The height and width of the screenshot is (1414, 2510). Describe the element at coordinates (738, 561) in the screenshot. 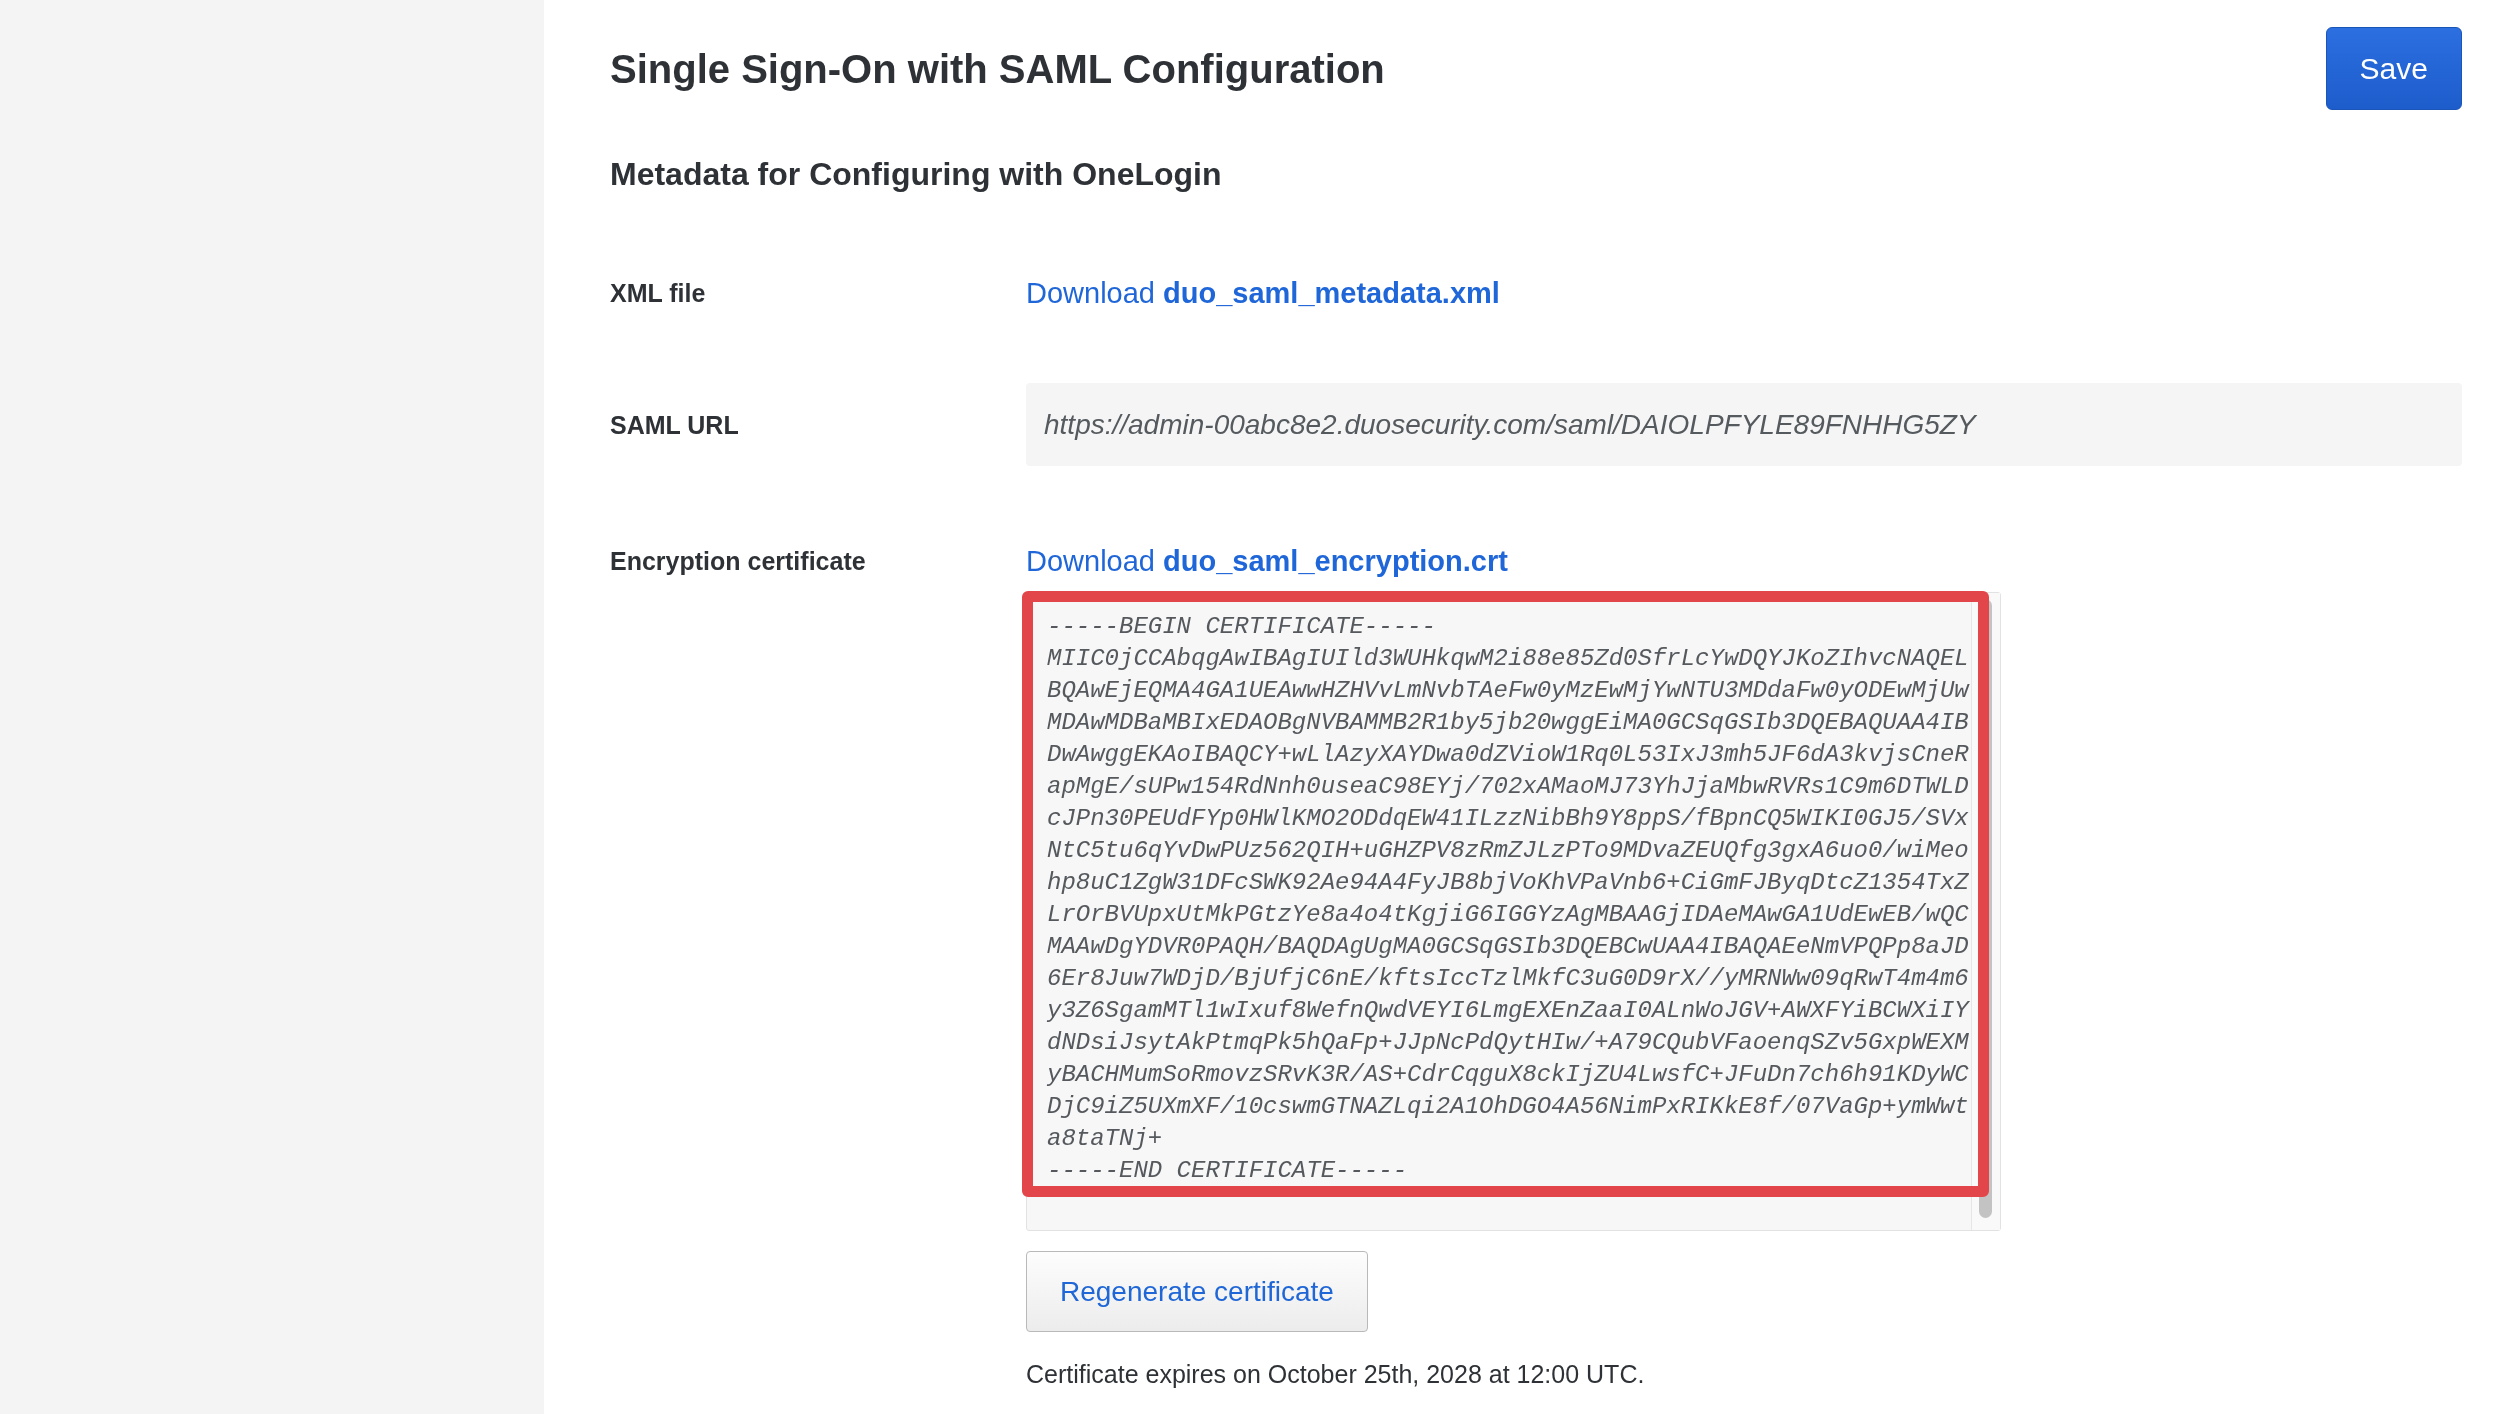

I see `field-label: Encryption certificate` at that location.